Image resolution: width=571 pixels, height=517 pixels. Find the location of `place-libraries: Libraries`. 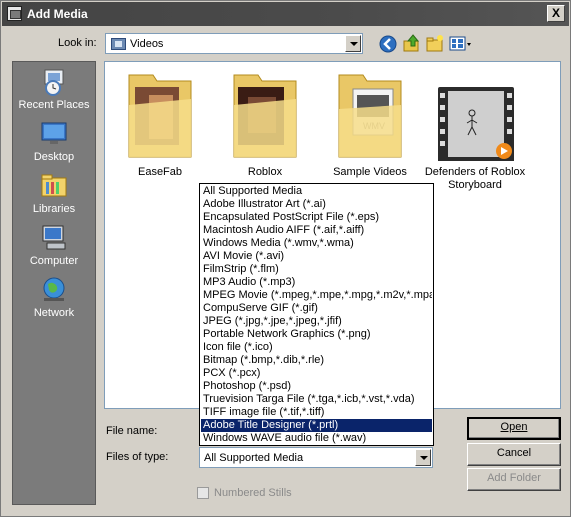

place-libraries: Libraries is located at coordinates (54, 194).